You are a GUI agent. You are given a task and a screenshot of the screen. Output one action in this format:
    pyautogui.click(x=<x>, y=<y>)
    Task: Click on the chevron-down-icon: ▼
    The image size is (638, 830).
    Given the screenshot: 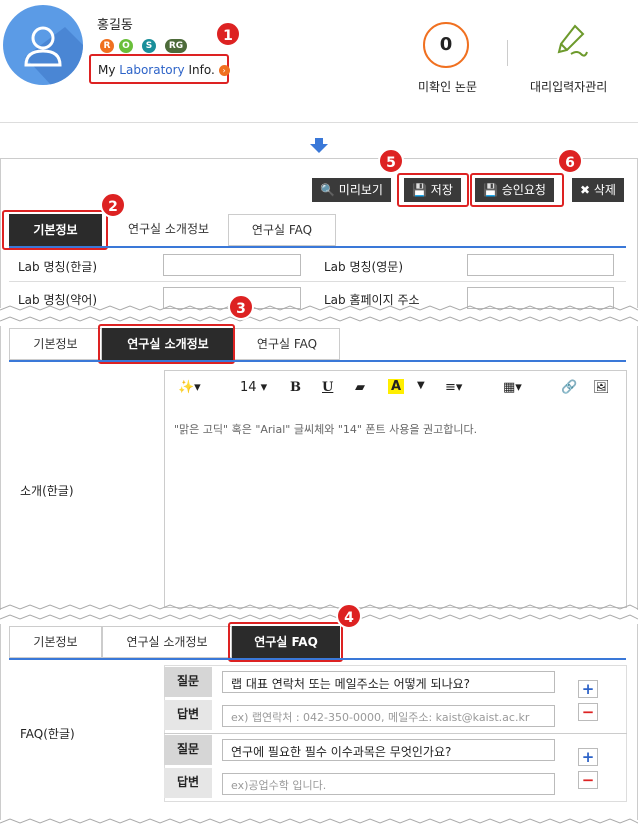 What is the action you would take?
    pyautogui.click(x=421, y=385)
    